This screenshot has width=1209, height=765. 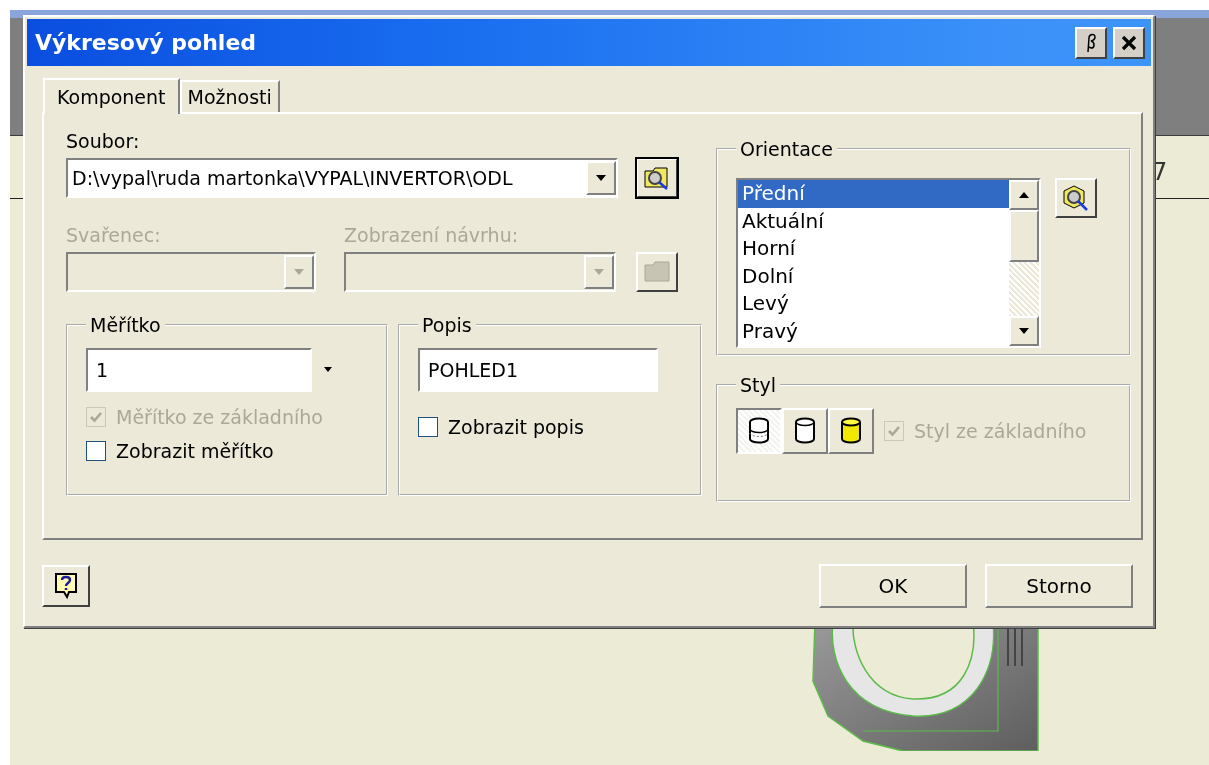 I want to click on dialog-button: Storno, so click(x=1059, y=586).